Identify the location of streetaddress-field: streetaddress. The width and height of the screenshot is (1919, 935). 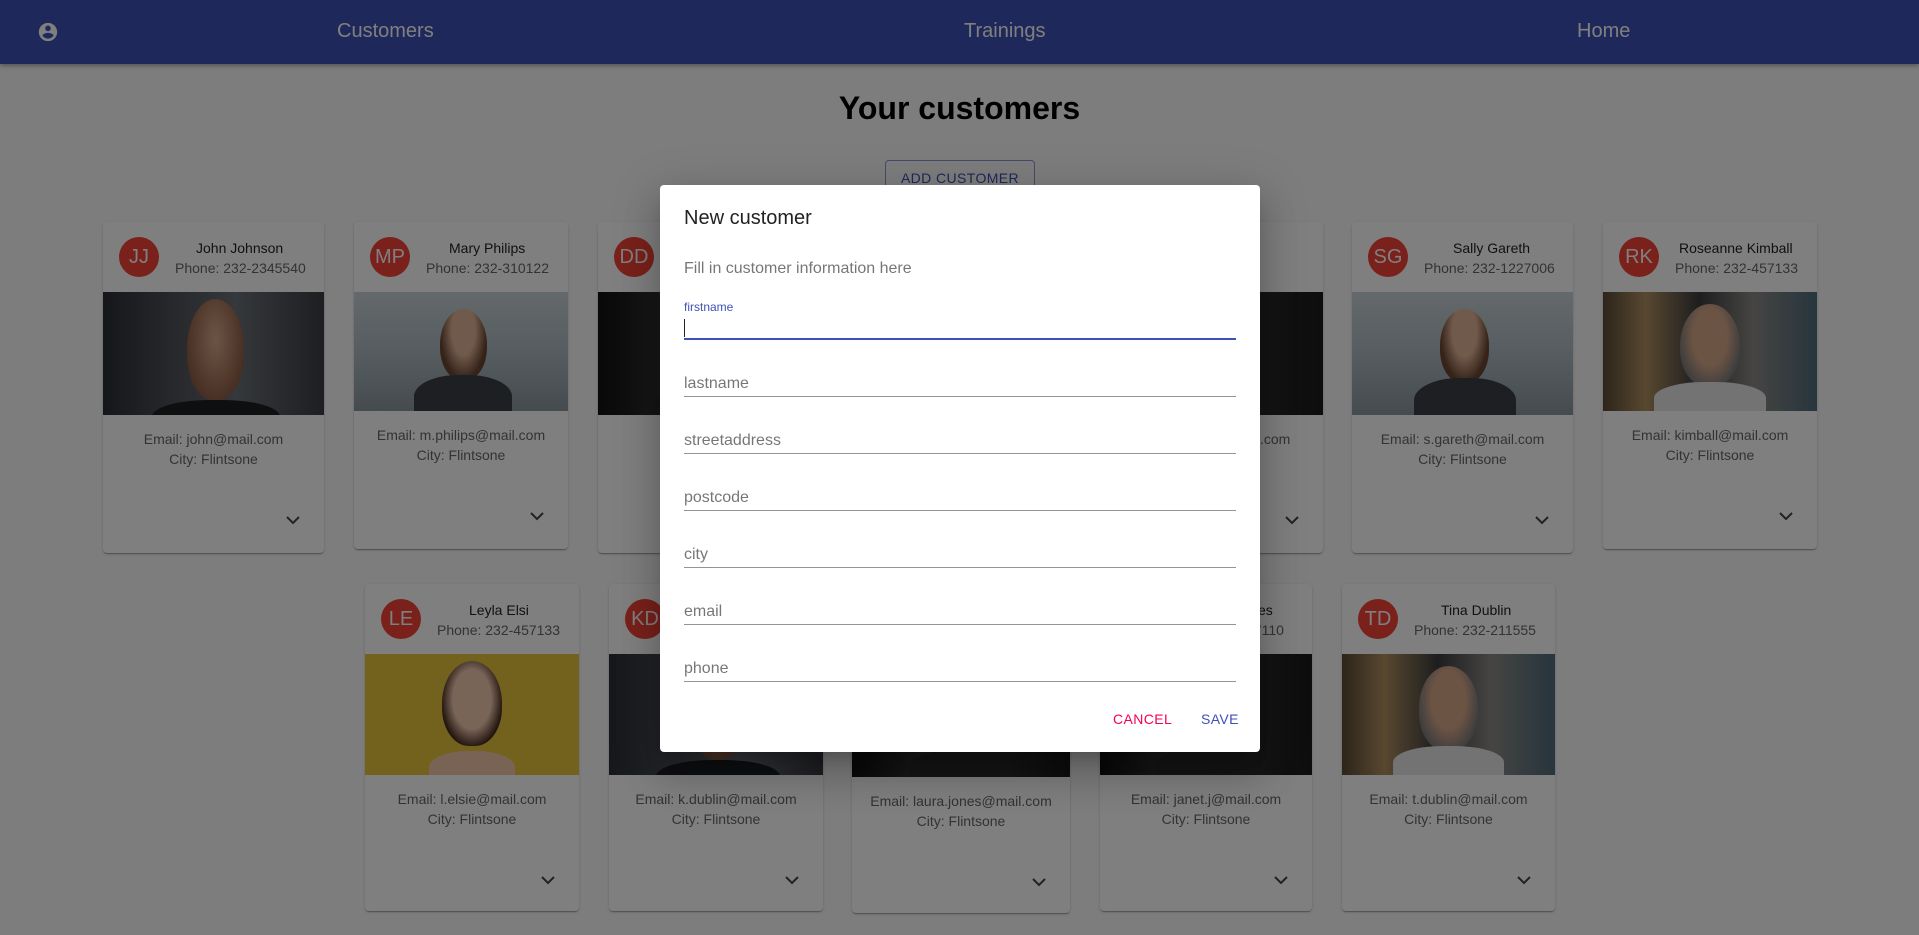
(960, 435).